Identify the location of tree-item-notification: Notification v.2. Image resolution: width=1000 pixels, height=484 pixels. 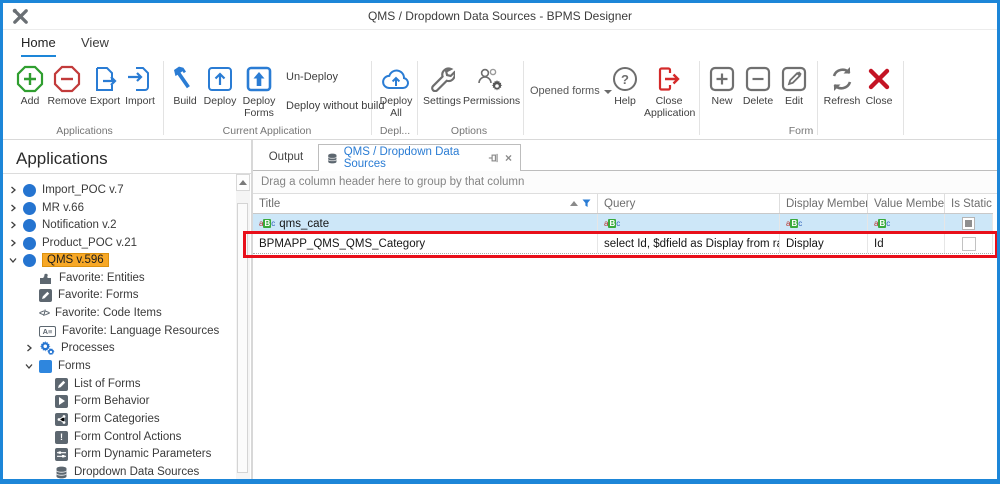
(63, 225).